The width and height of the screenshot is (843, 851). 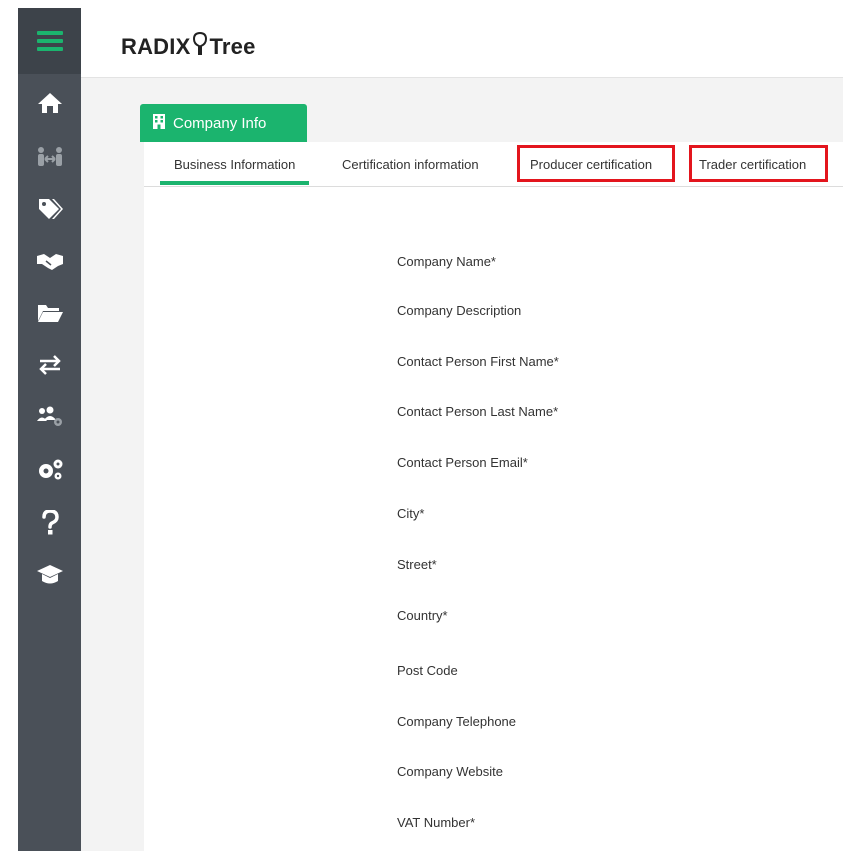 I want to click on users-settings-icon, so click(x=49, y=416).